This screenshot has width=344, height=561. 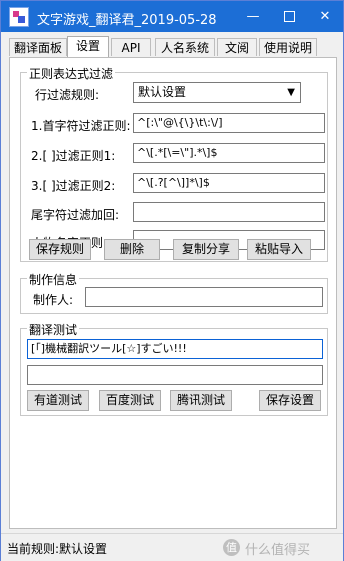 I want to click on chevron-down-icon: ▼, so click(x=291, y=92).